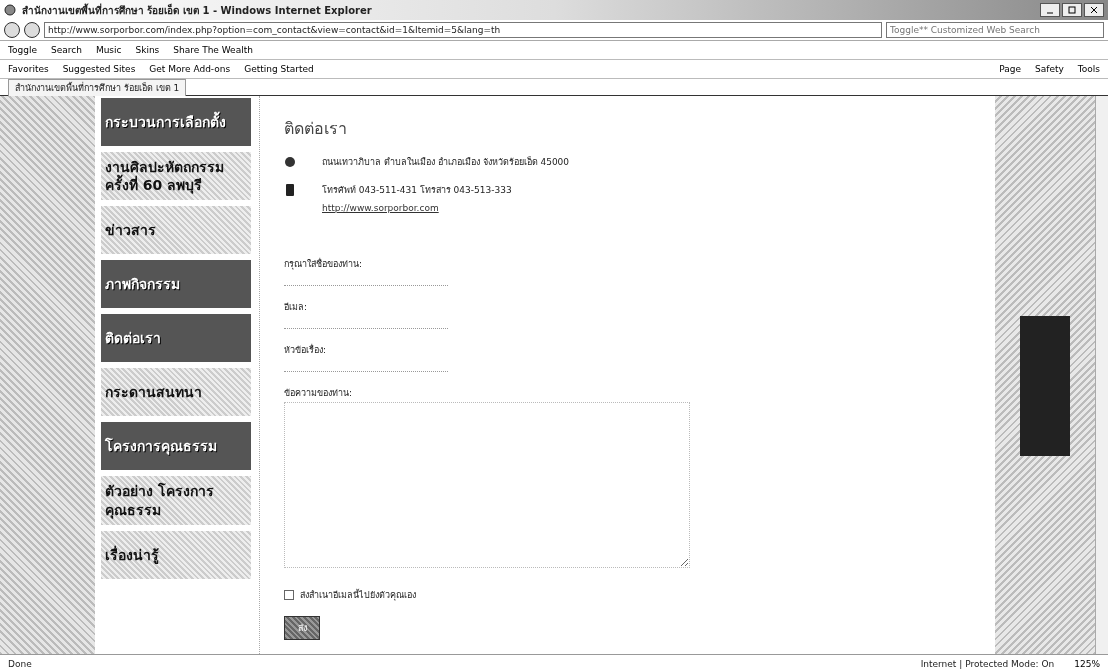  I want to click on scrollbar, so click(1101, 375).